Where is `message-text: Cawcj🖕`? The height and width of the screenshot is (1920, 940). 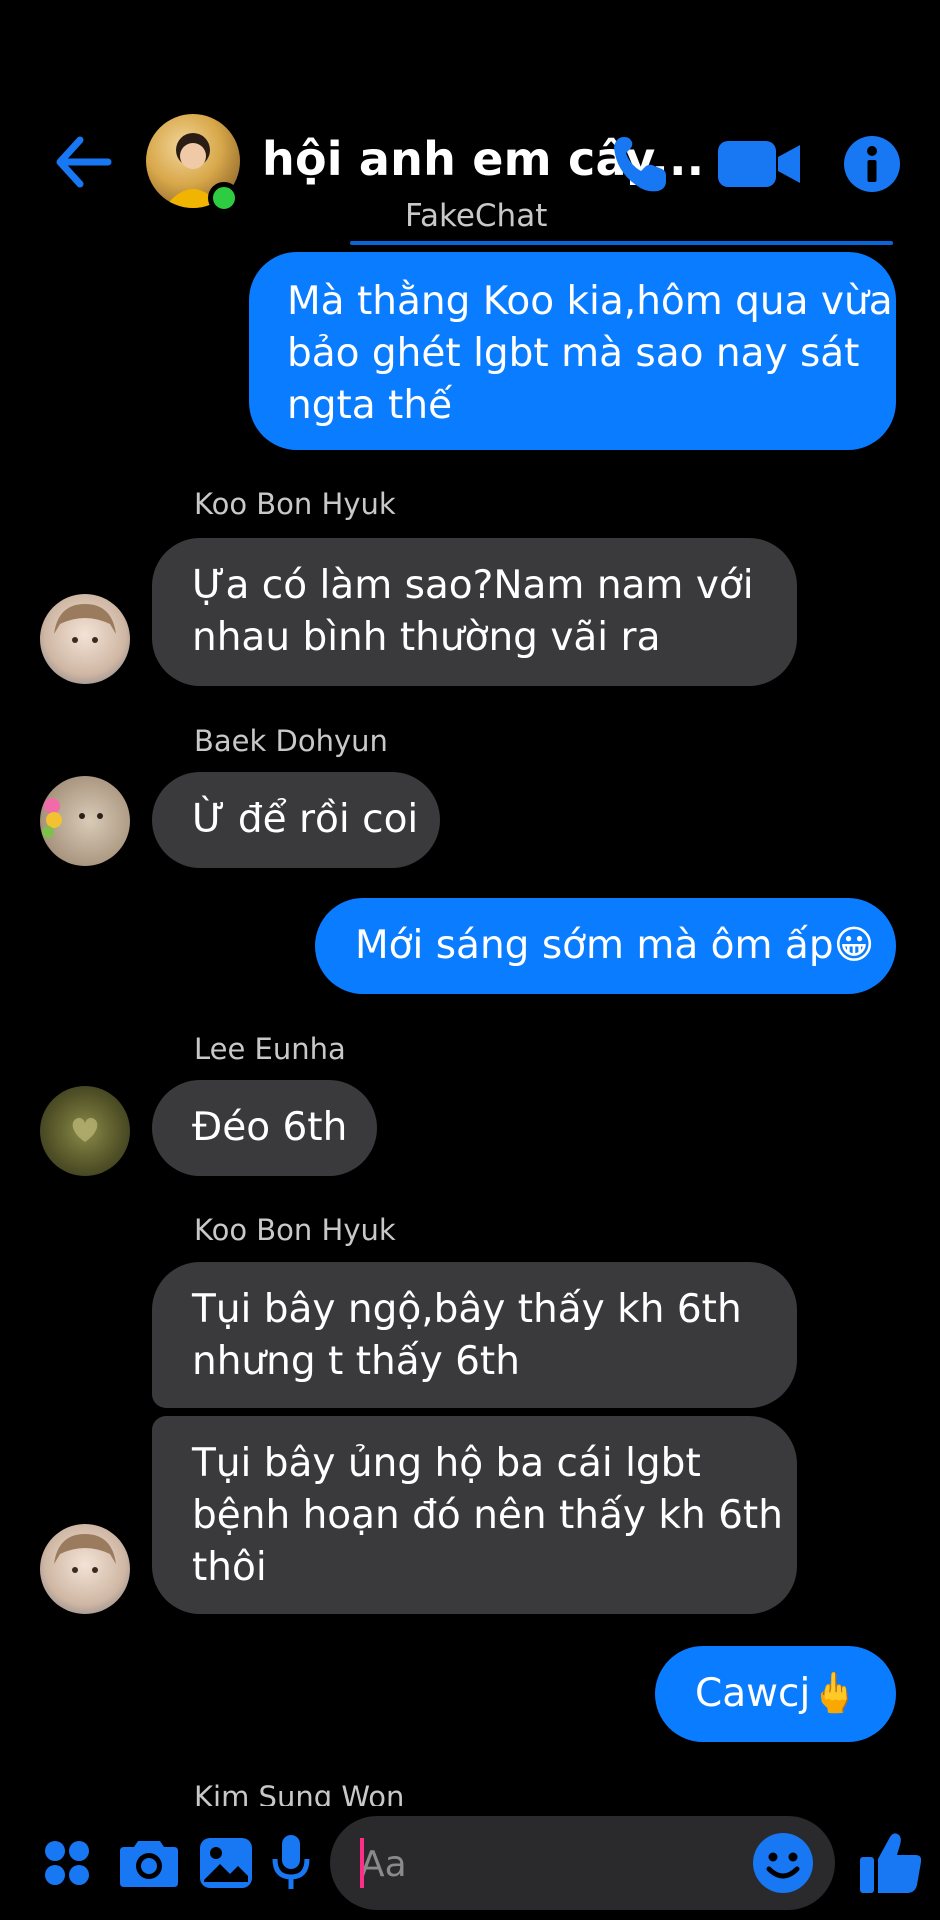
message-text: Cawcj🖕 is located at coordinates (777, 1693).